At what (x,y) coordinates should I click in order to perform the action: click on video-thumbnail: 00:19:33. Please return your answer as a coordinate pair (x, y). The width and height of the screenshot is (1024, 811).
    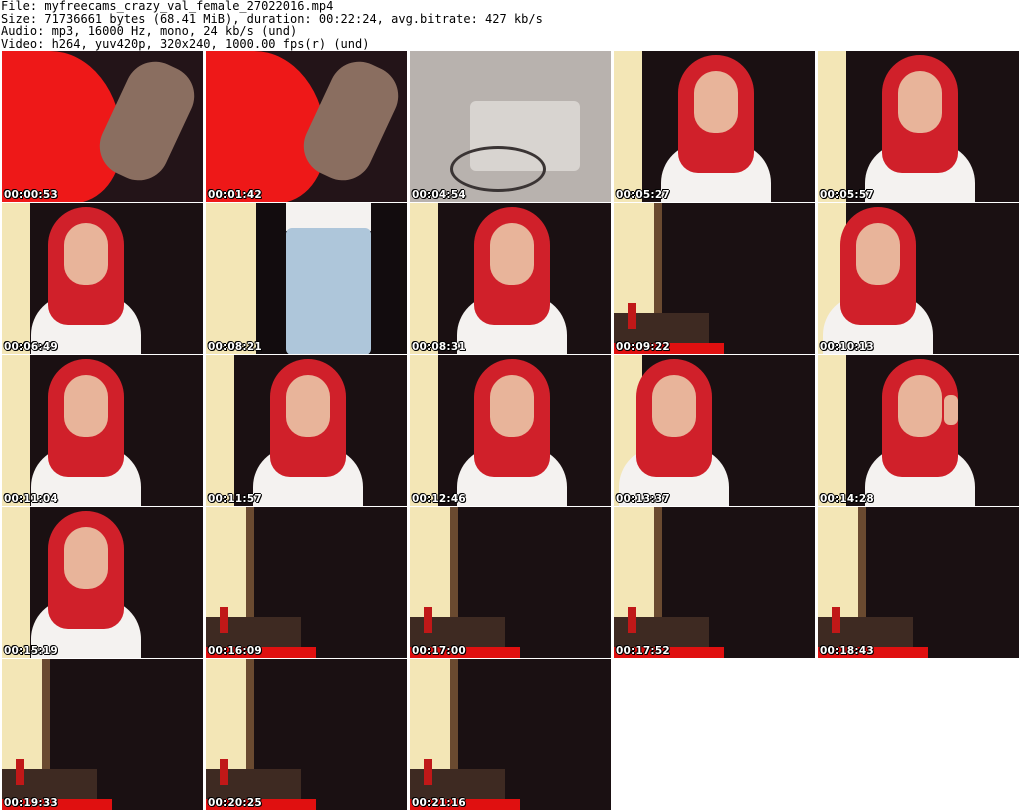
    Looking at the image, I should click on (102, 734).